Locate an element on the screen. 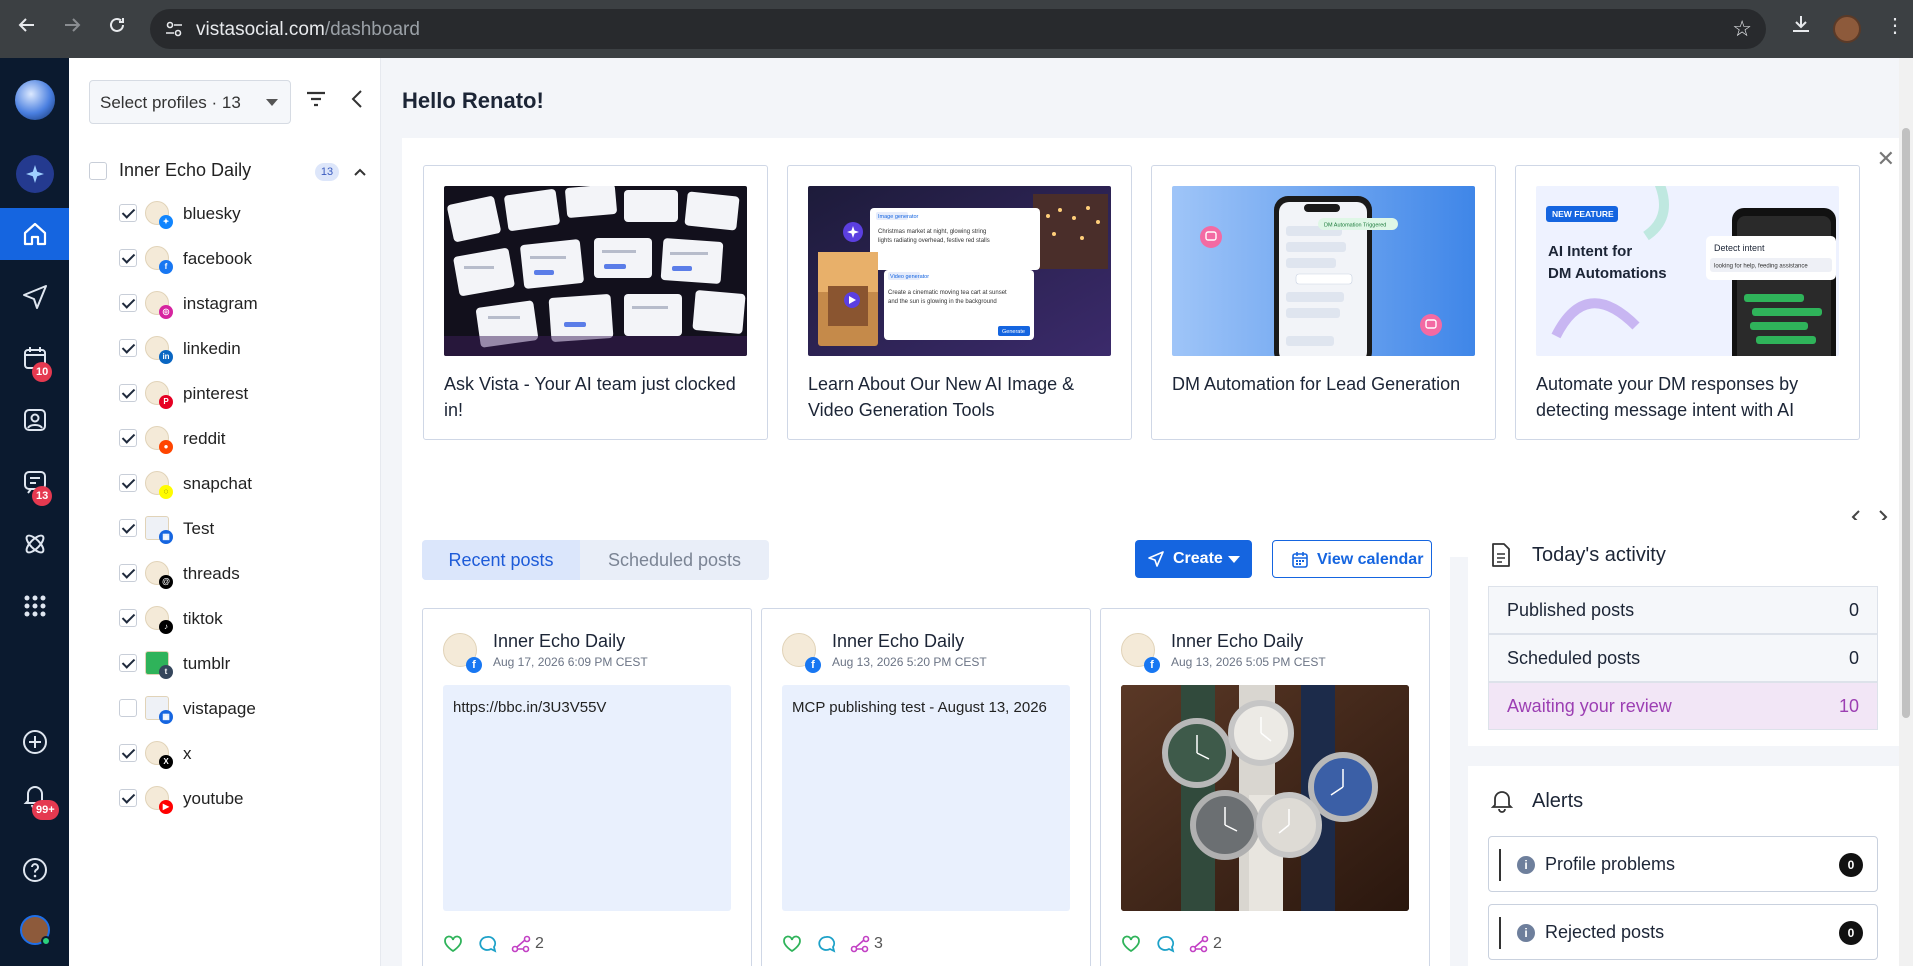 Image resolution: width=1913 pixels, height=966 pixels. add-icon is located at coordinates (34, 742).